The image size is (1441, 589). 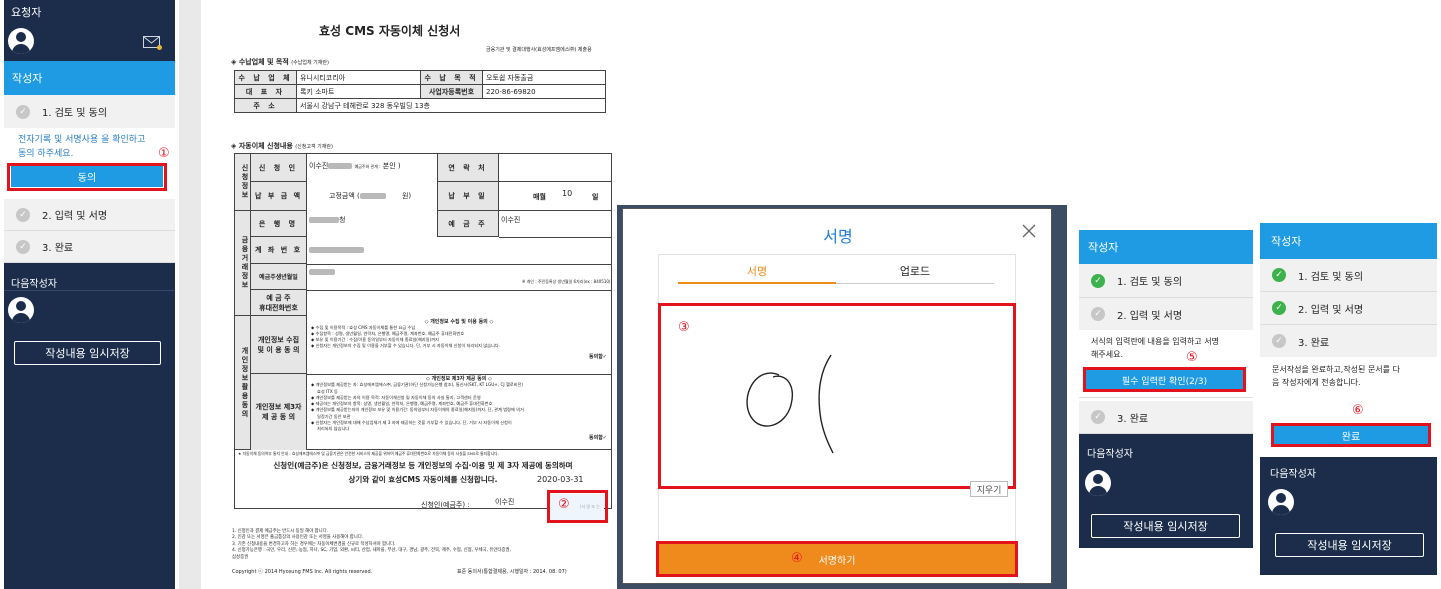 I want to click on panel3-step-3-desc: 문서작성을 완료하고,작성된 문서를 다 음 작성자에게 전송합니다., so click(x=1348, y=376).